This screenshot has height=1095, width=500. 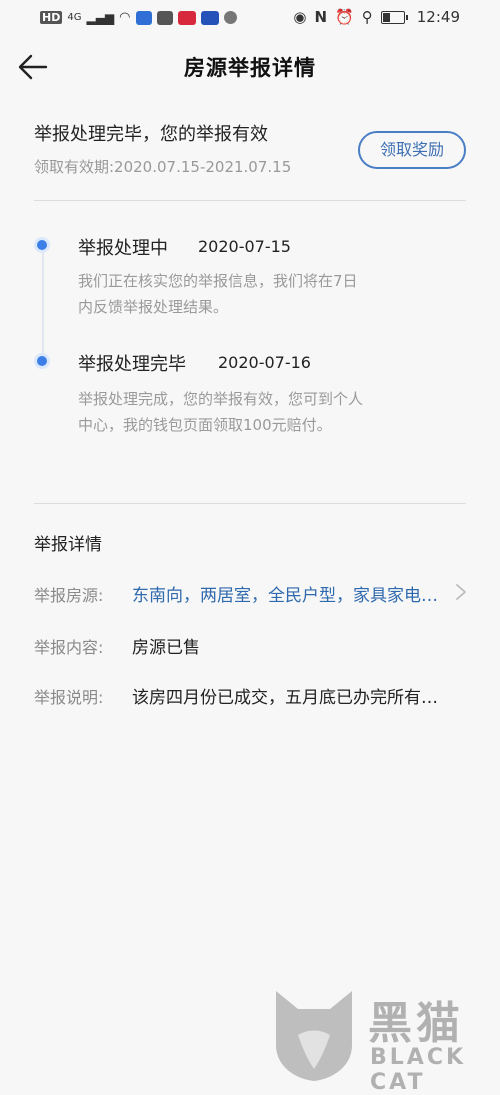 I want to click on nav-bar: 房源举报详情, so click(x=250, y=66).